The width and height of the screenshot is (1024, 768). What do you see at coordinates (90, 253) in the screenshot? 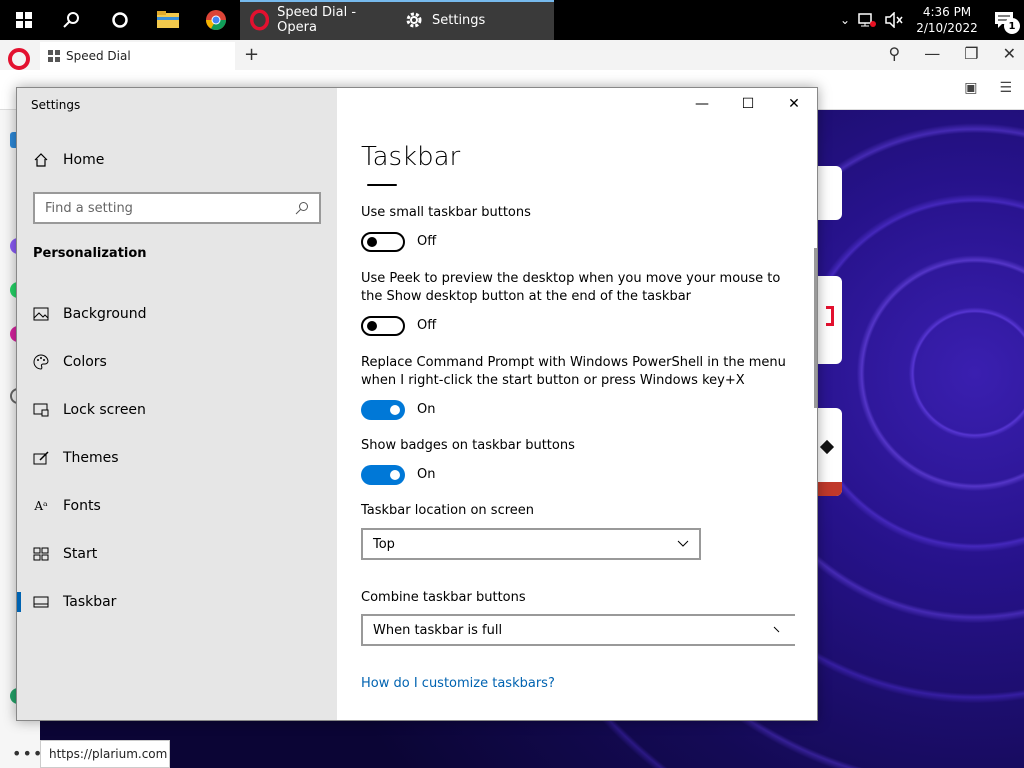
I see `section-heading-personalization: Personalization` at bounding box center [90, 253].